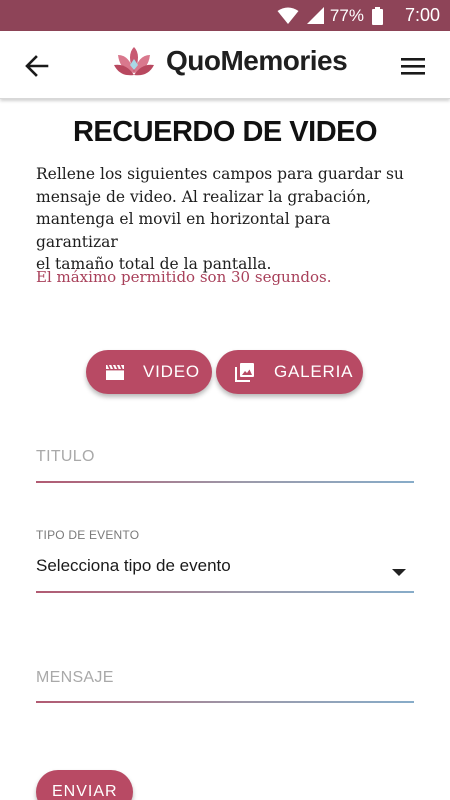  Describe the element at coordinates (314, 371) in the screenshot. I see `gallery-button-label: GALERIA` at that location.